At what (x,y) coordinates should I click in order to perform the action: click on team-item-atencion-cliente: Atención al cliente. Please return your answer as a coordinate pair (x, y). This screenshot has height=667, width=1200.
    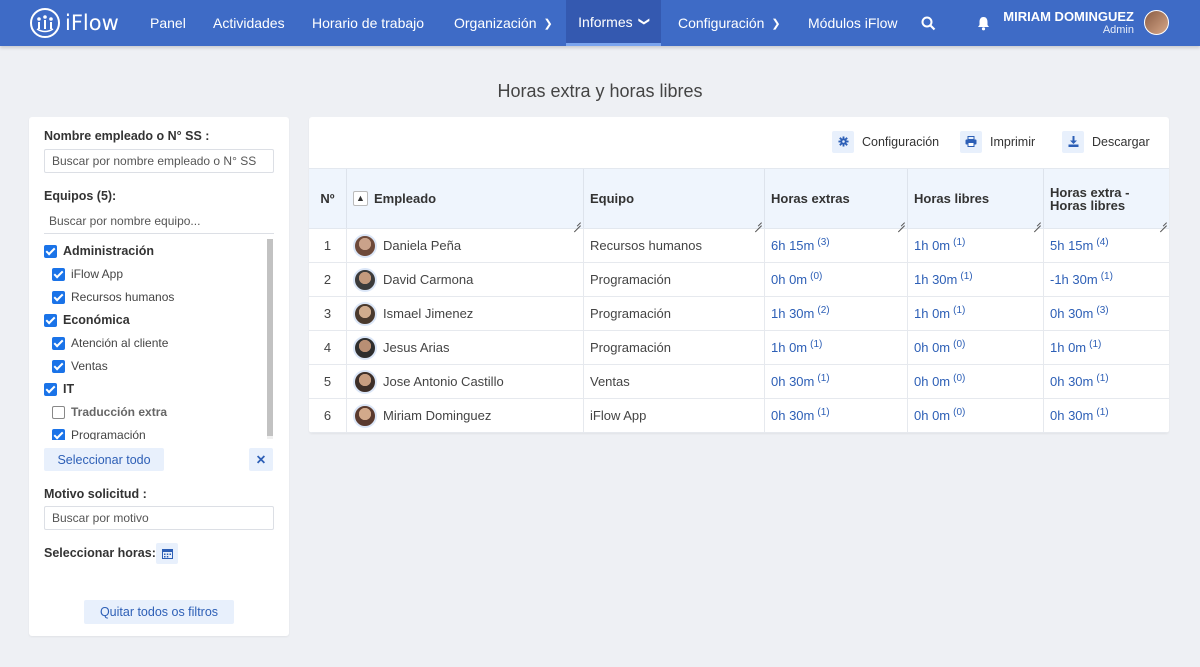
    Looking at the image, I should click on (110, 343).